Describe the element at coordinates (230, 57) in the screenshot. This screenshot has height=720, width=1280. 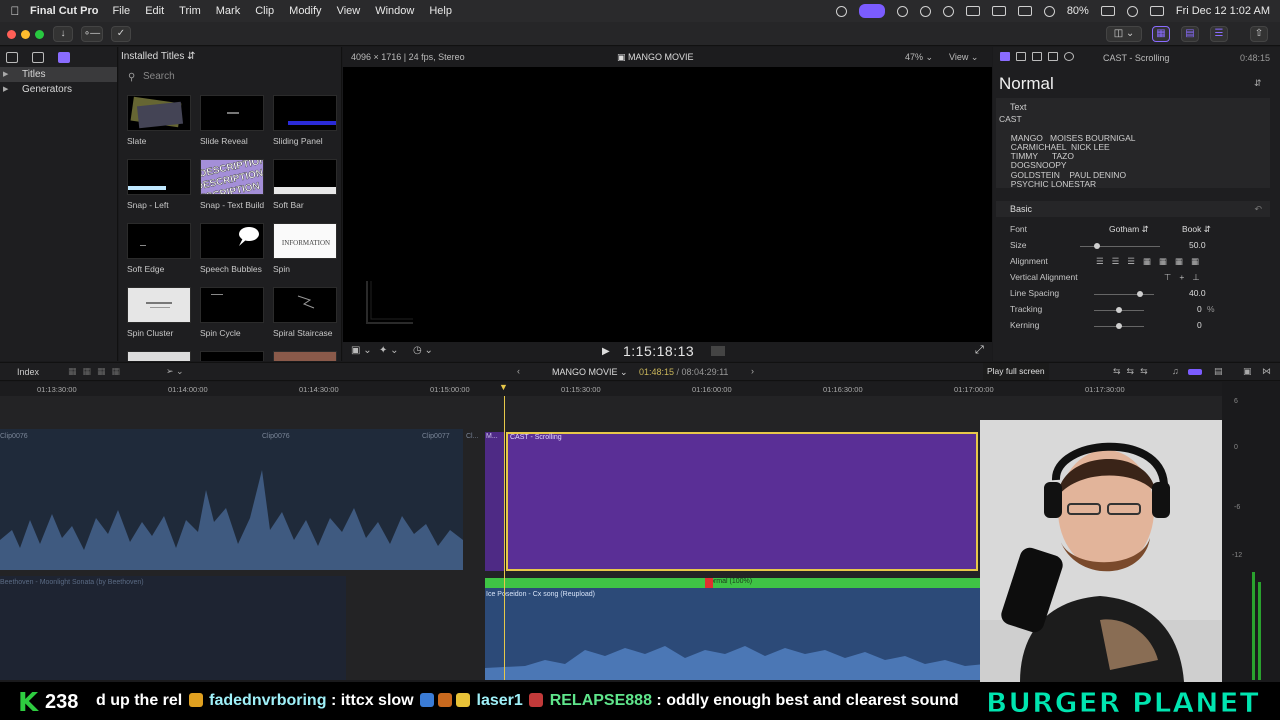
I see `installed-titles-dropdown: Installed Titles ⇵` at that location.